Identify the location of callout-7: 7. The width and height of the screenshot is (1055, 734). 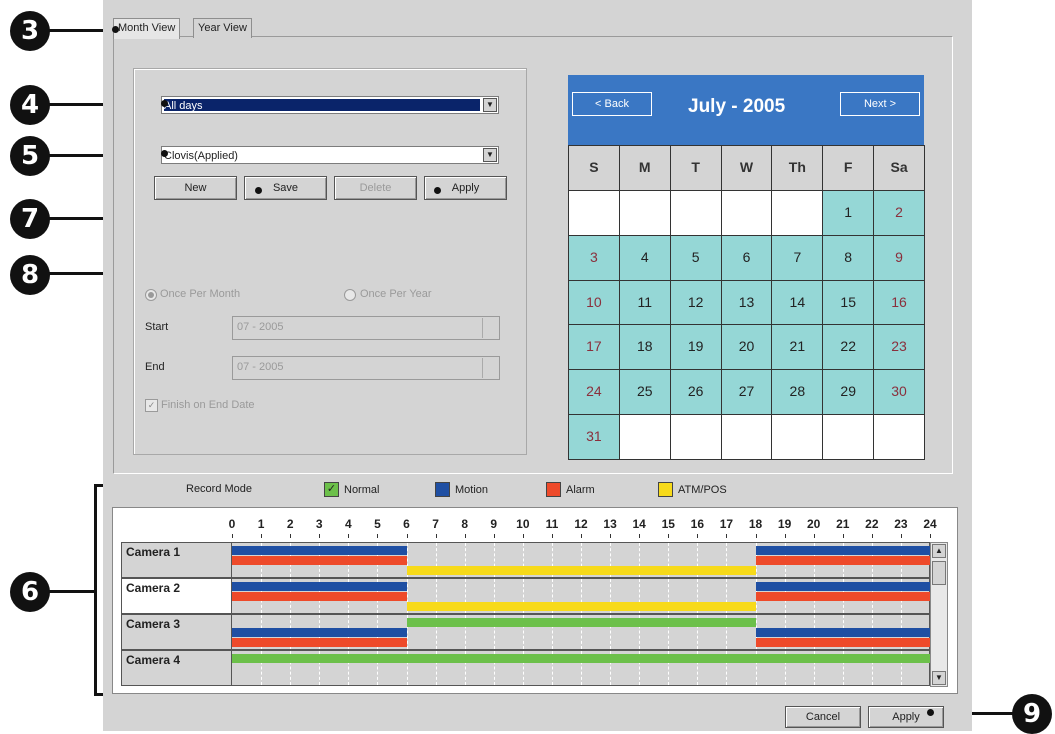
(30, 219).